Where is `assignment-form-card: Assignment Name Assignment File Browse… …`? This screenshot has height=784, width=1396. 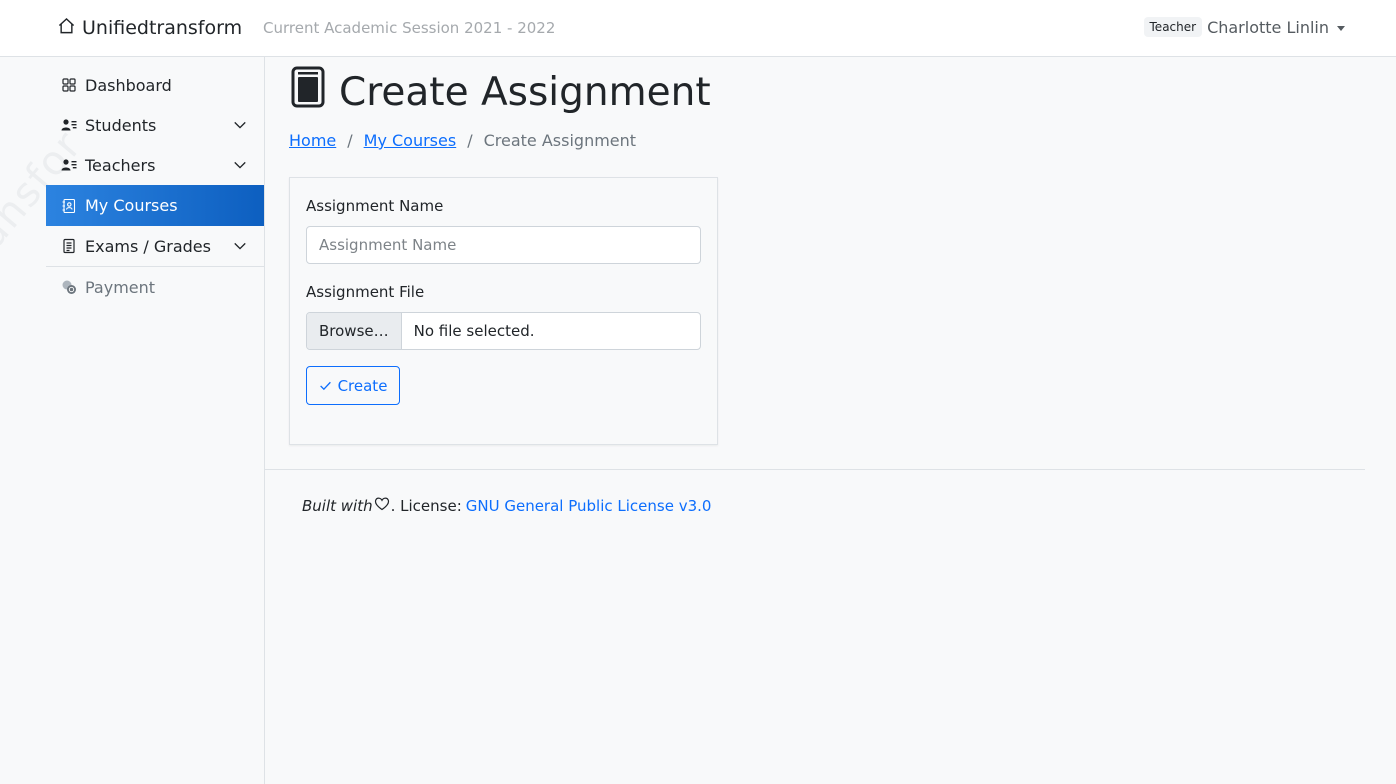
assignment-form-card: Assignment Name Assignment File Browse… … is located at coordinates (503, 311).